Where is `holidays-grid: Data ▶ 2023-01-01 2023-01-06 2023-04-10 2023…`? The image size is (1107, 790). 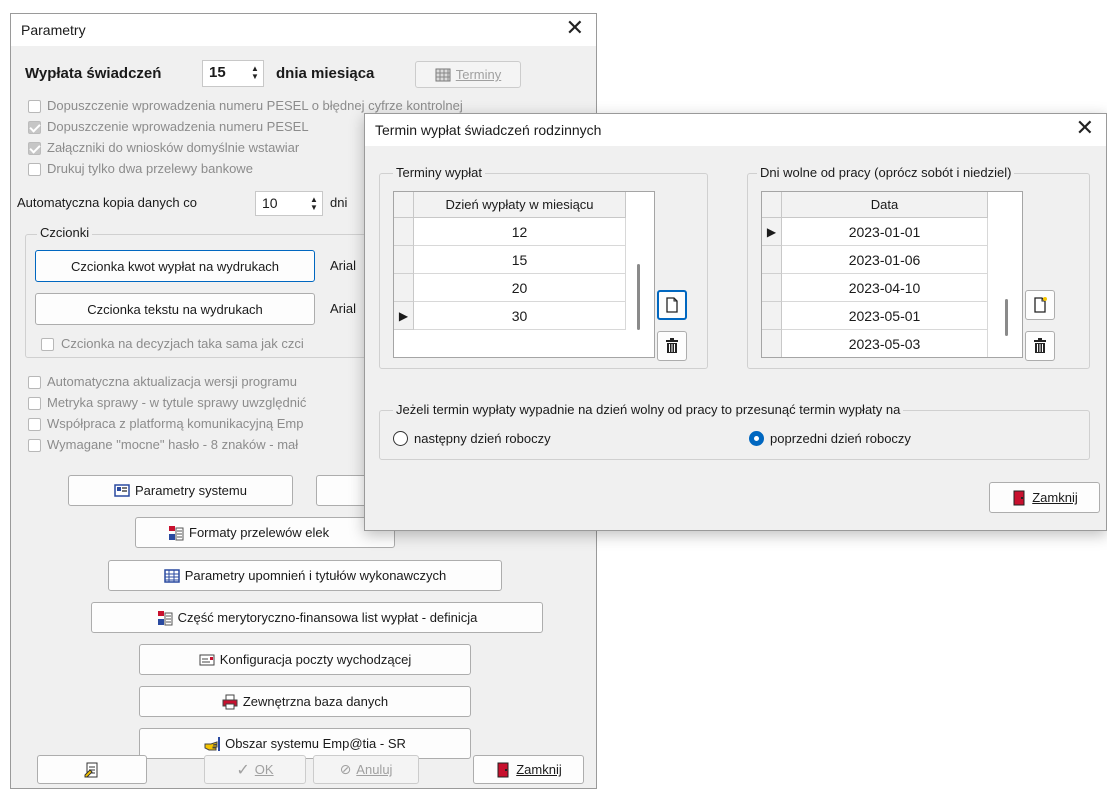 holidays-grid: Data ▶ 2023-01-01 2023-01-06 2023-04-10 2023… is located at coordinates (892, 274).